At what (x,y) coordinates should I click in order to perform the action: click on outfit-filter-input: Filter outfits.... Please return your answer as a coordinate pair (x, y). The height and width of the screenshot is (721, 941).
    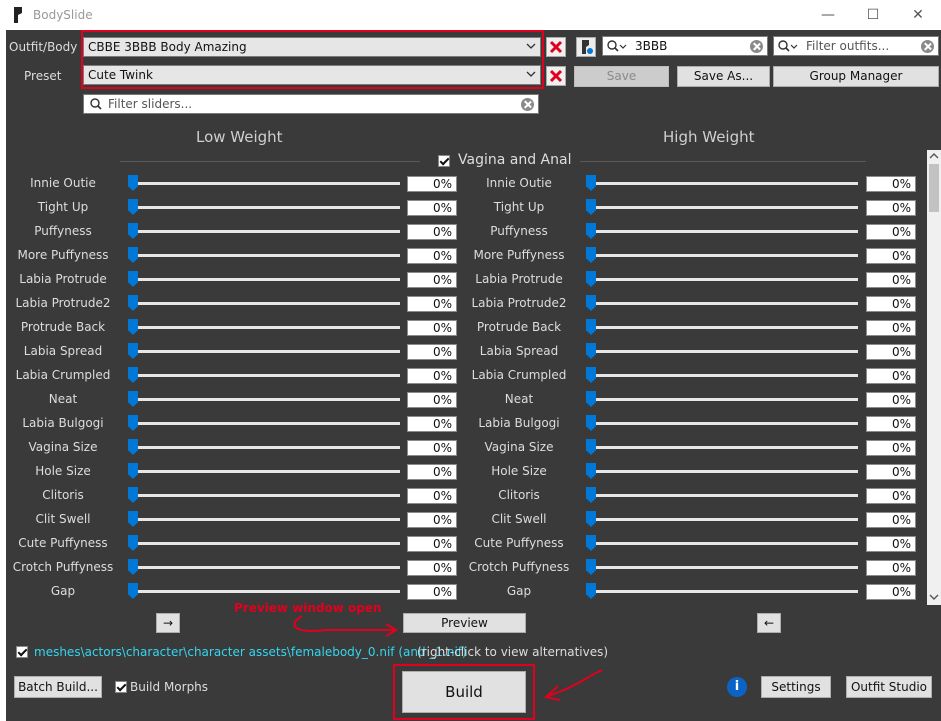
    Looking at the image, I should click on (856, 46).